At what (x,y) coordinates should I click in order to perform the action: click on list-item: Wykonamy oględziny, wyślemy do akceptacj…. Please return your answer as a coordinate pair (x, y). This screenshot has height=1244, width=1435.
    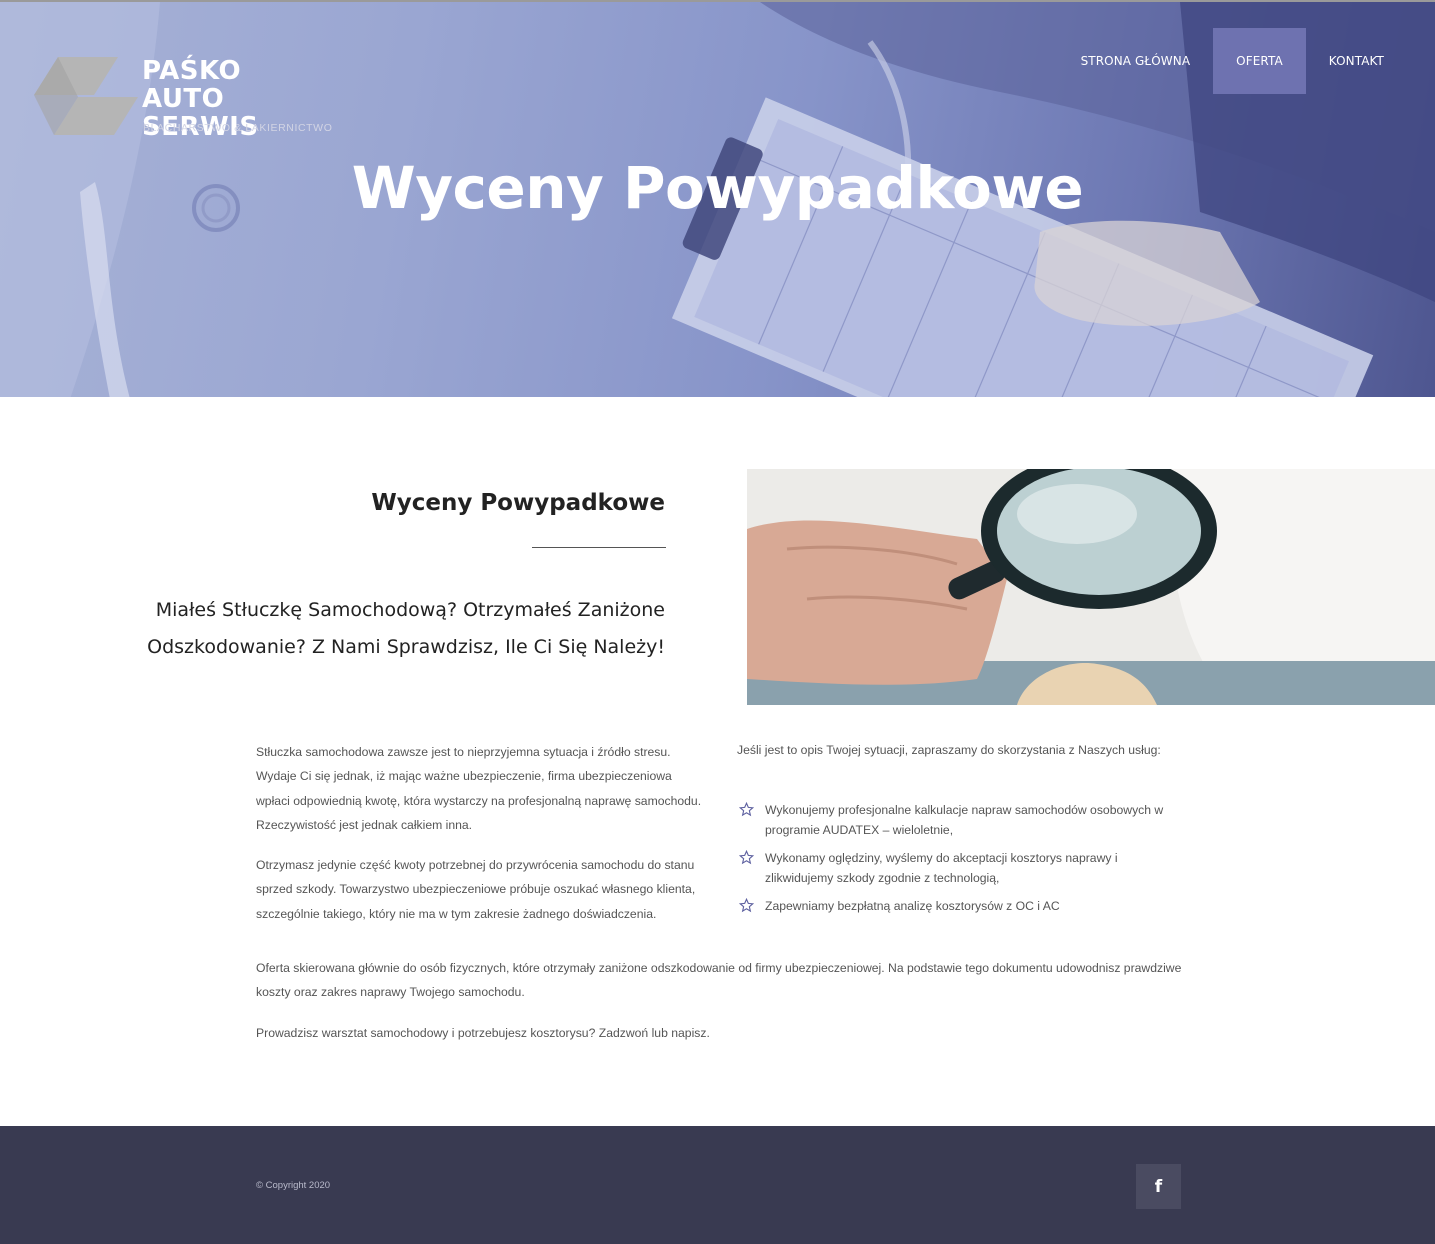
    Looking at the image, I should click on (962, 868).